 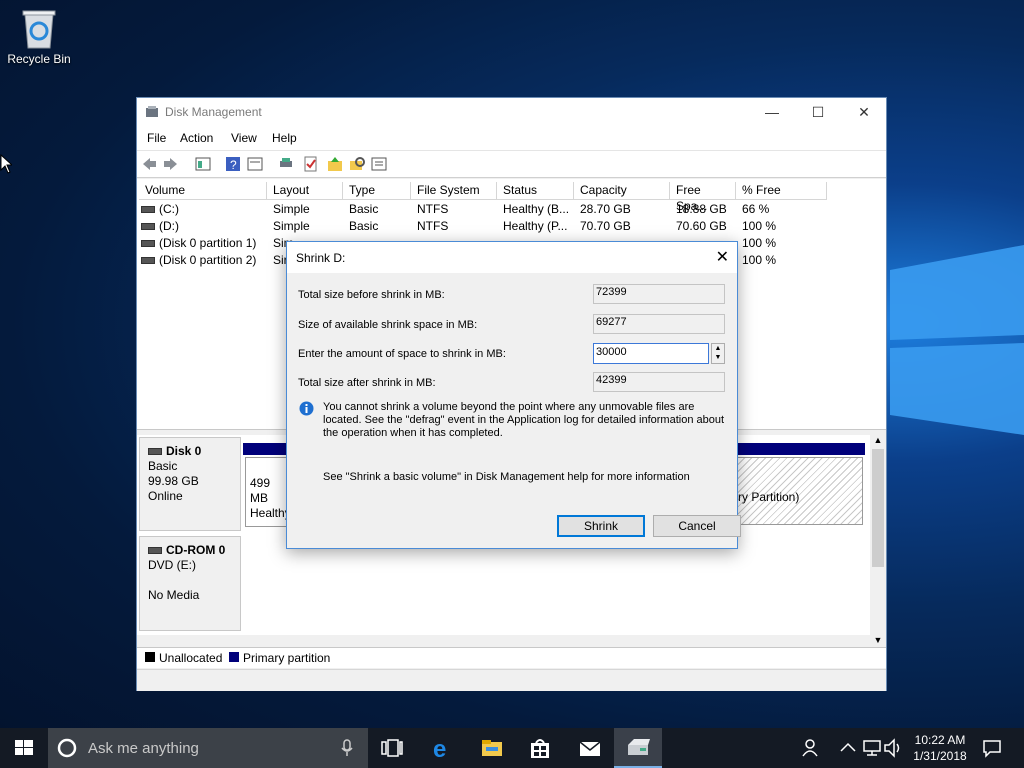 I want to click on cdrom-media: No Media, so click(x=174, y=595).